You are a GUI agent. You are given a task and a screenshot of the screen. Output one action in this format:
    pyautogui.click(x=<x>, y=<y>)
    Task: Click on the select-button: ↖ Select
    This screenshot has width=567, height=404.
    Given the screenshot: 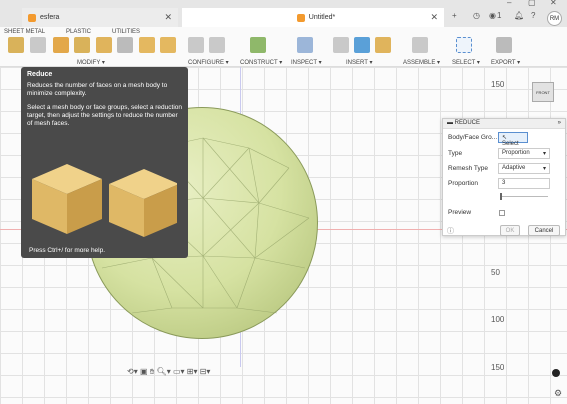 What is the action you would take?
    pyautogui.click(x=513, y=139)
    